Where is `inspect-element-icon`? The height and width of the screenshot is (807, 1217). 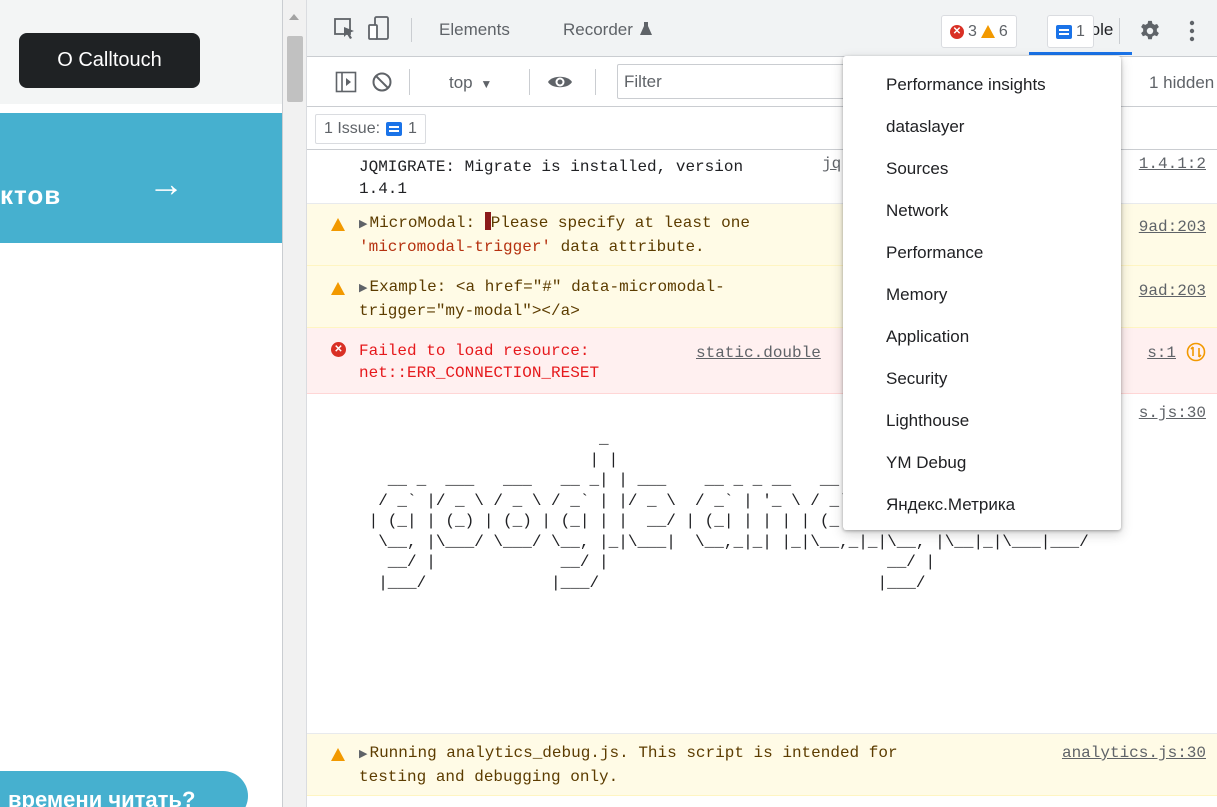 inspect-element-icon is located at coordinates (345, 29).